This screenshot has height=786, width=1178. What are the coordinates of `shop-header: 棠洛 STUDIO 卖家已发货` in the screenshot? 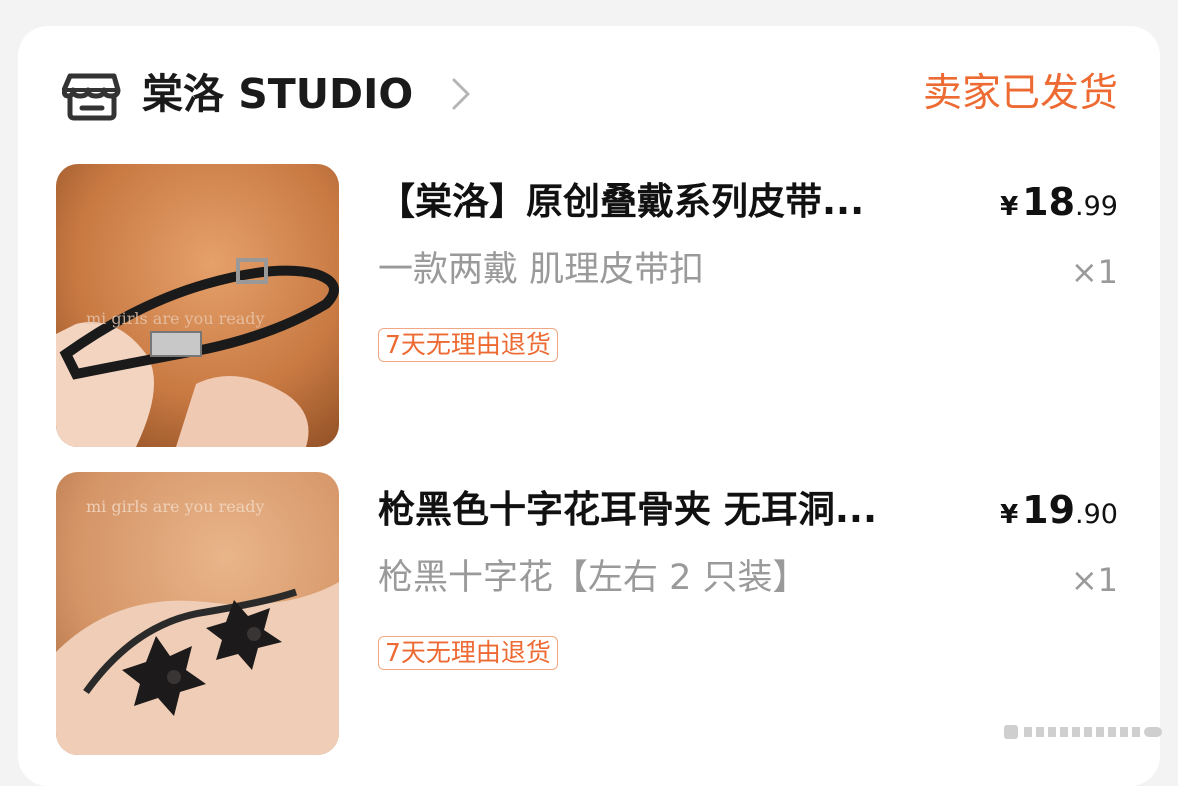 It's located at (590, 94).